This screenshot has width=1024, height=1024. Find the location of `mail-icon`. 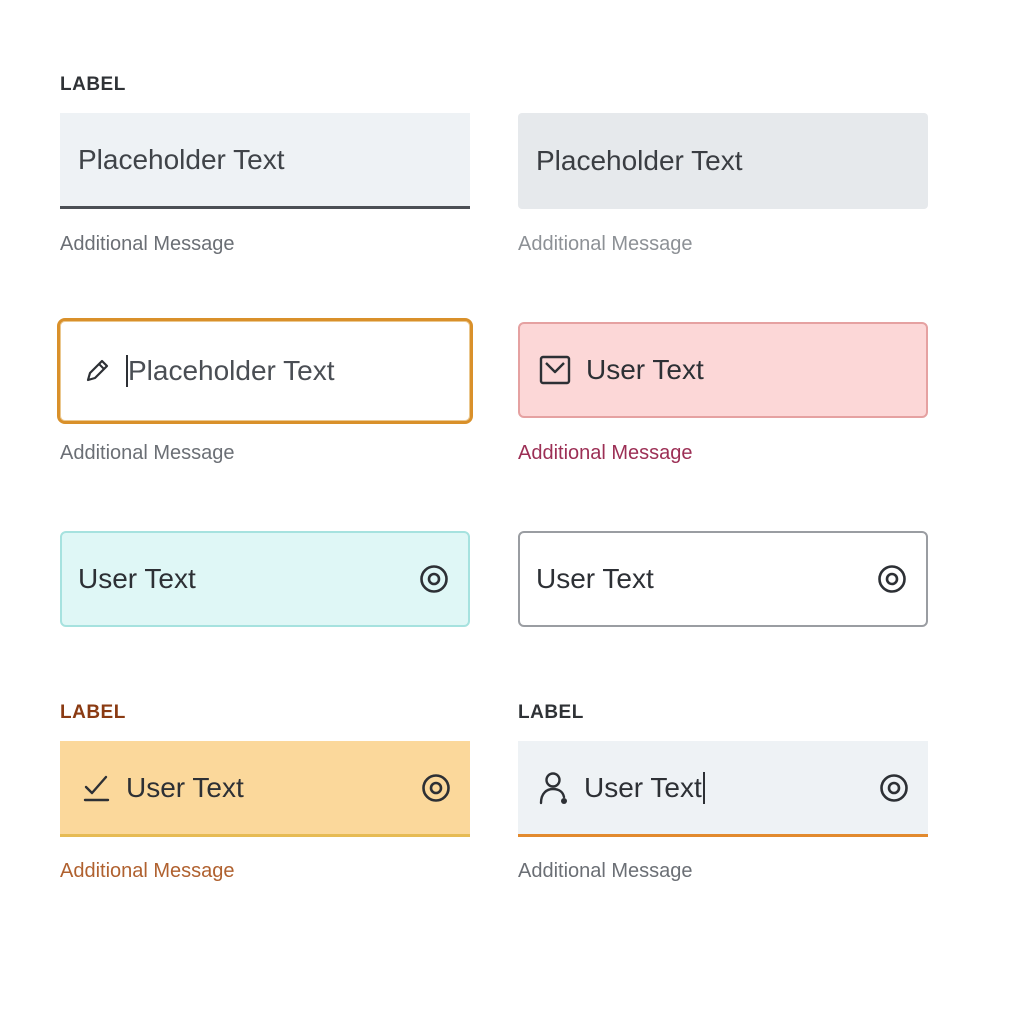

mail-icon is located at coordinates (555, 370).